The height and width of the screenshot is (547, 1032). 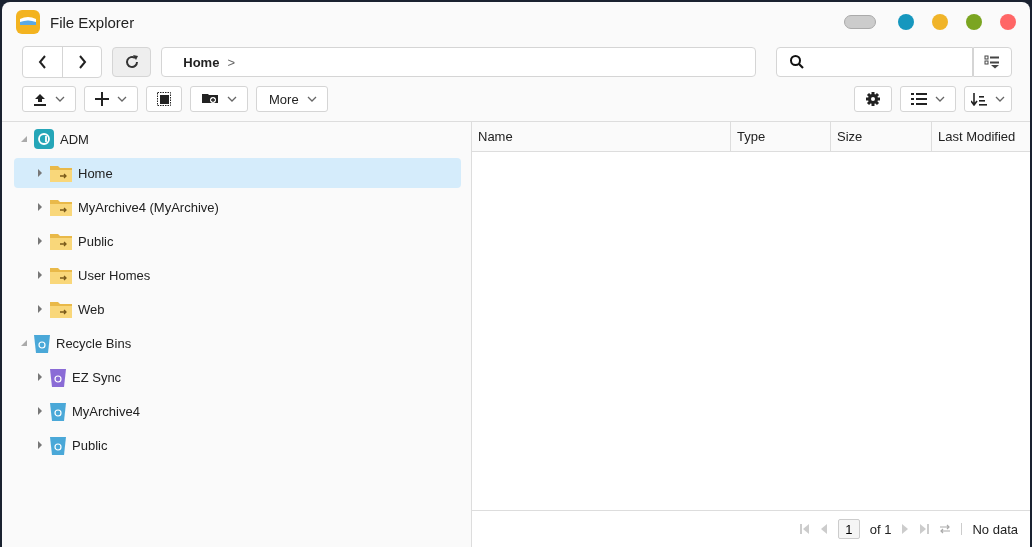 I want to click on more-button: More, so click(x=292, y=99).